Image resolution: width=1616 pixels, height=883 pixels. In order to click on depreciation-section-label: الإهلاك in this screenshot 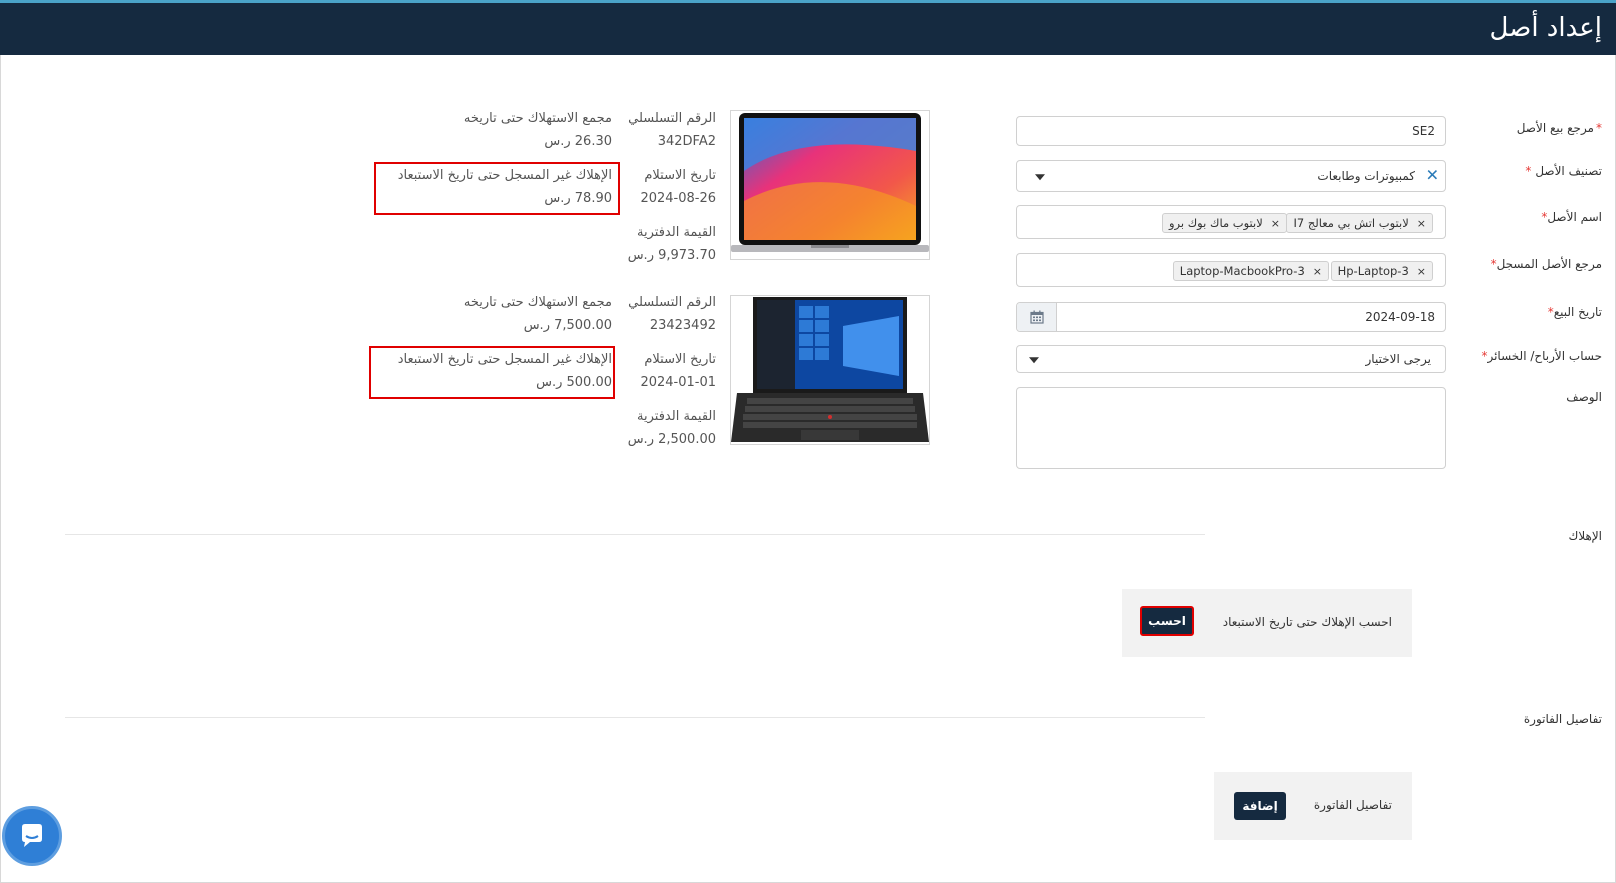, I will do `click(1585, 536)`.